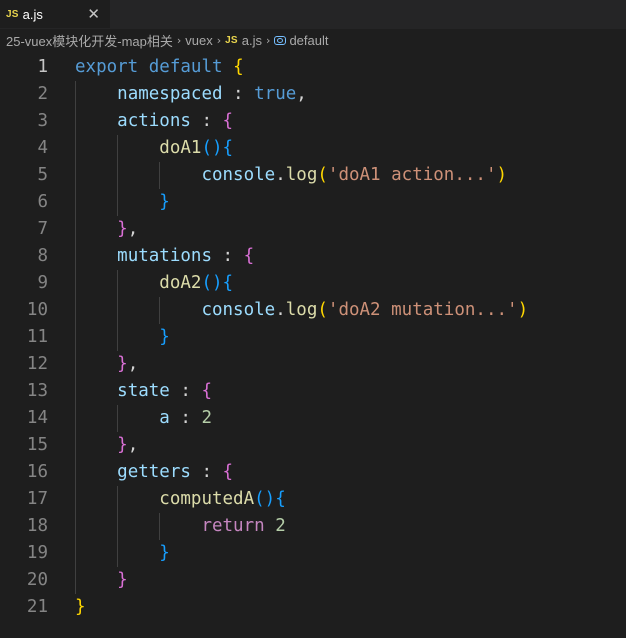 The height and width of the screenshot is (638, 626). I want to click on code-line: 14 a : 2, so click(313, 418).